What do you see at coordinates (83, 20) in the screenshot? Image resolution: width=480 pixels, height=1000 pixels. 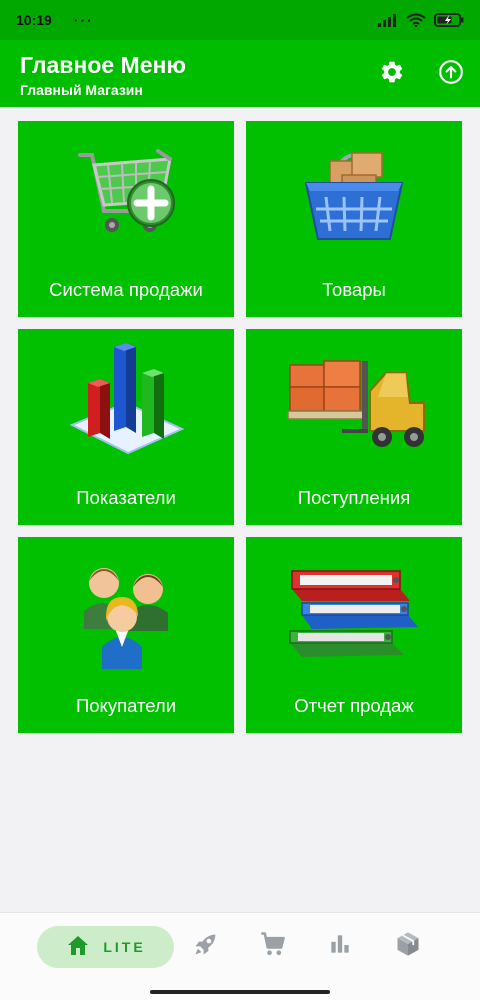 I see `status-dots: ···` at bounding box center [83, 20].